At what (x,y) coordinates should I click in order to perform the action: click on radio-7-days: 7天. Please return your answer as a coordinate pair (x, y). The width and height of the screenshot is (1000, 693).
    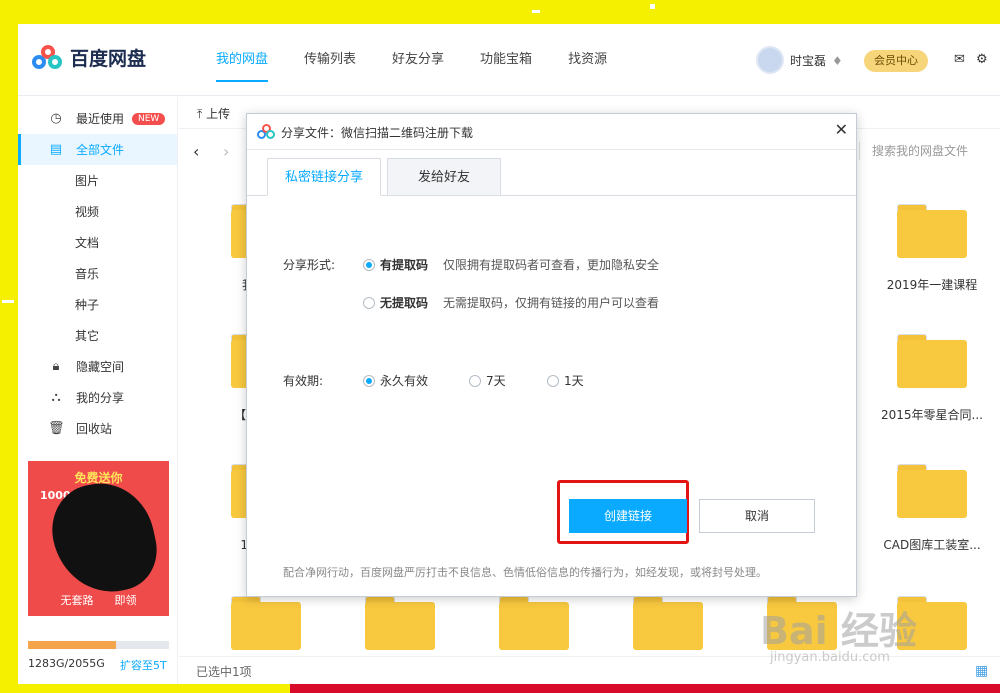
    Looking at the image, I should click on (487, 380).